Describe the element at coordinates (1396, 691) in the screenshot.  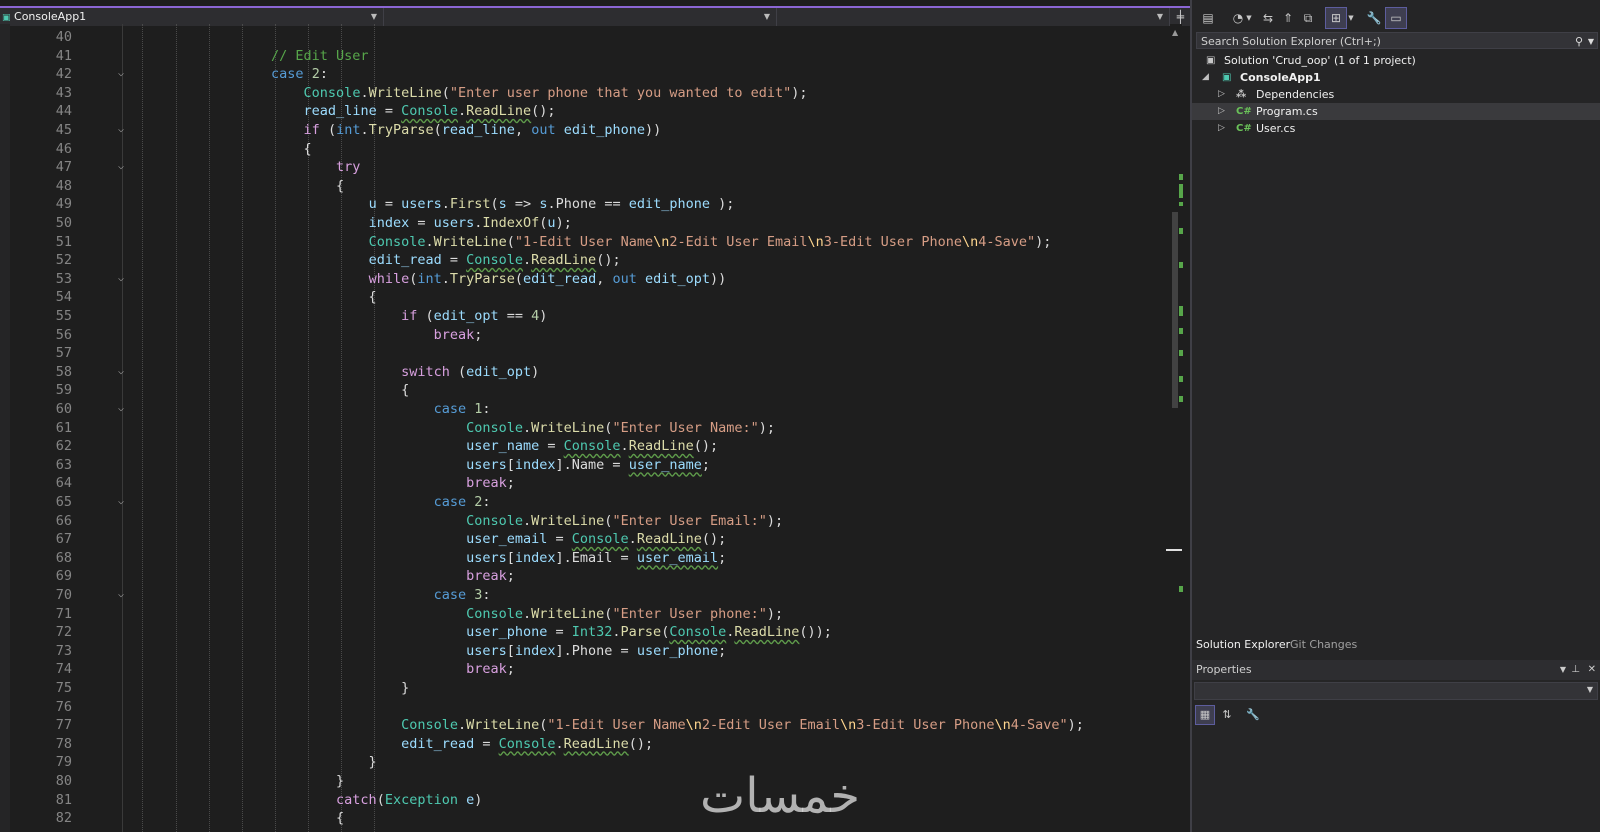
I see `properties-object-select: ▼` at that location.